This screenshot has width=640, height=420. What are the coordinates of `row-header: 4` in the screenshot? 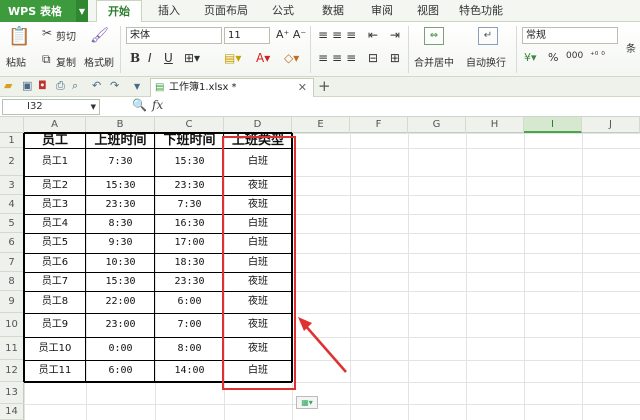 It's located at (12, 204).